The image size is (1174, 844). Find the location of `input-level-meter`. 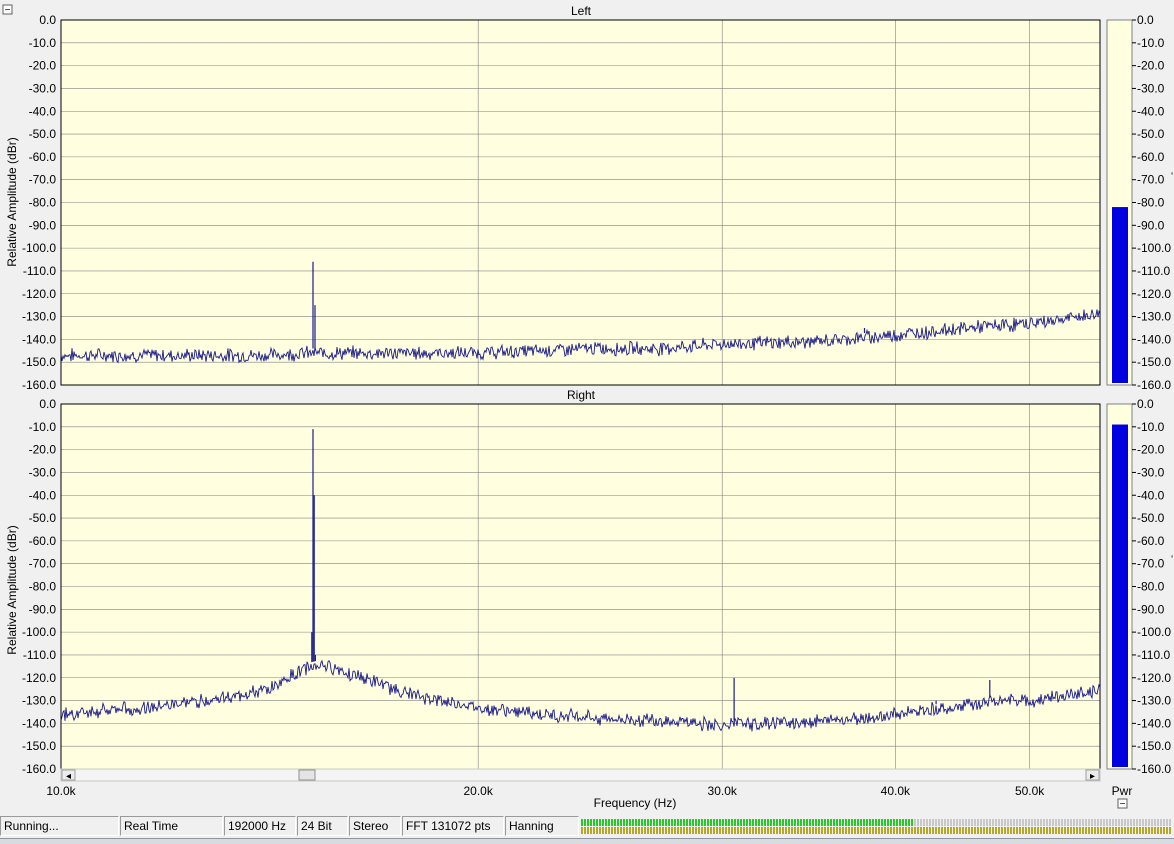

input-level-meter is located at coordinates (877, 826).